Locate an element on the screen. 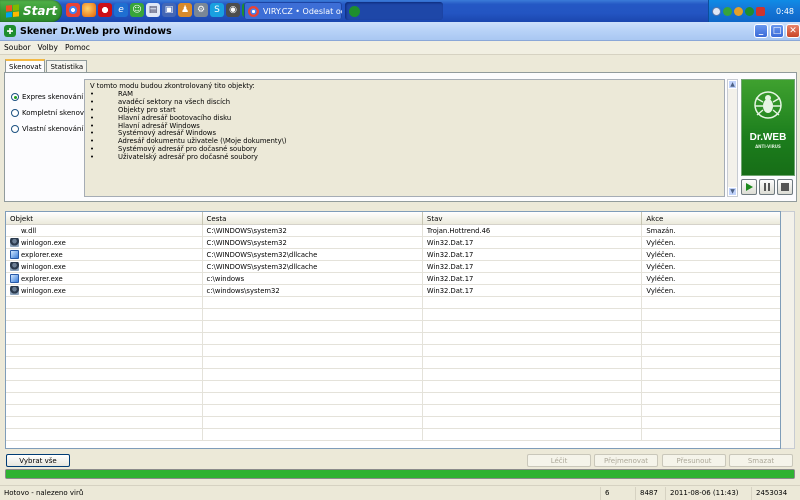  people-icon is located at coordinates (738, 11).